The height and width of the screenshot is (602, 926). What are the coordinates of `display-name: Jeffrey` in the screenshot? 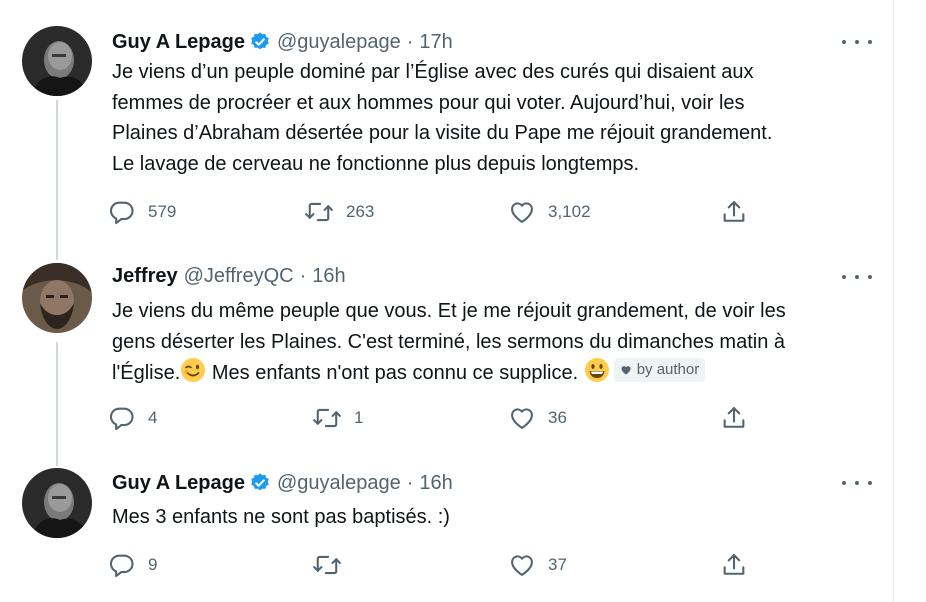 It's located at (145, 276).